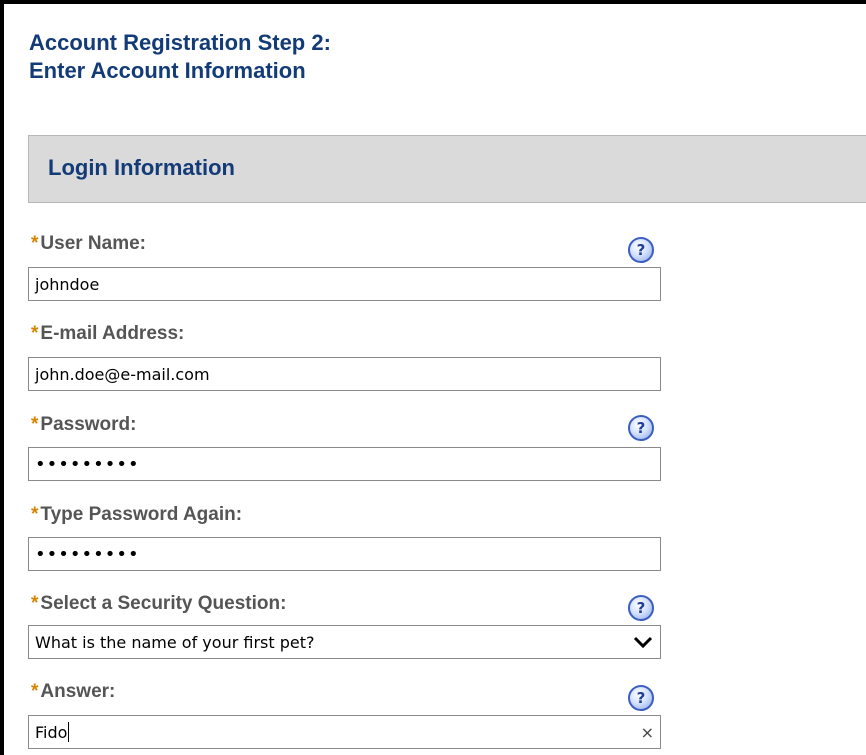 This screenshot has width=866, height=755. Describe the element at coordinates (141, 167) in the screenshot. I see `section-title: Login Information` at that location.